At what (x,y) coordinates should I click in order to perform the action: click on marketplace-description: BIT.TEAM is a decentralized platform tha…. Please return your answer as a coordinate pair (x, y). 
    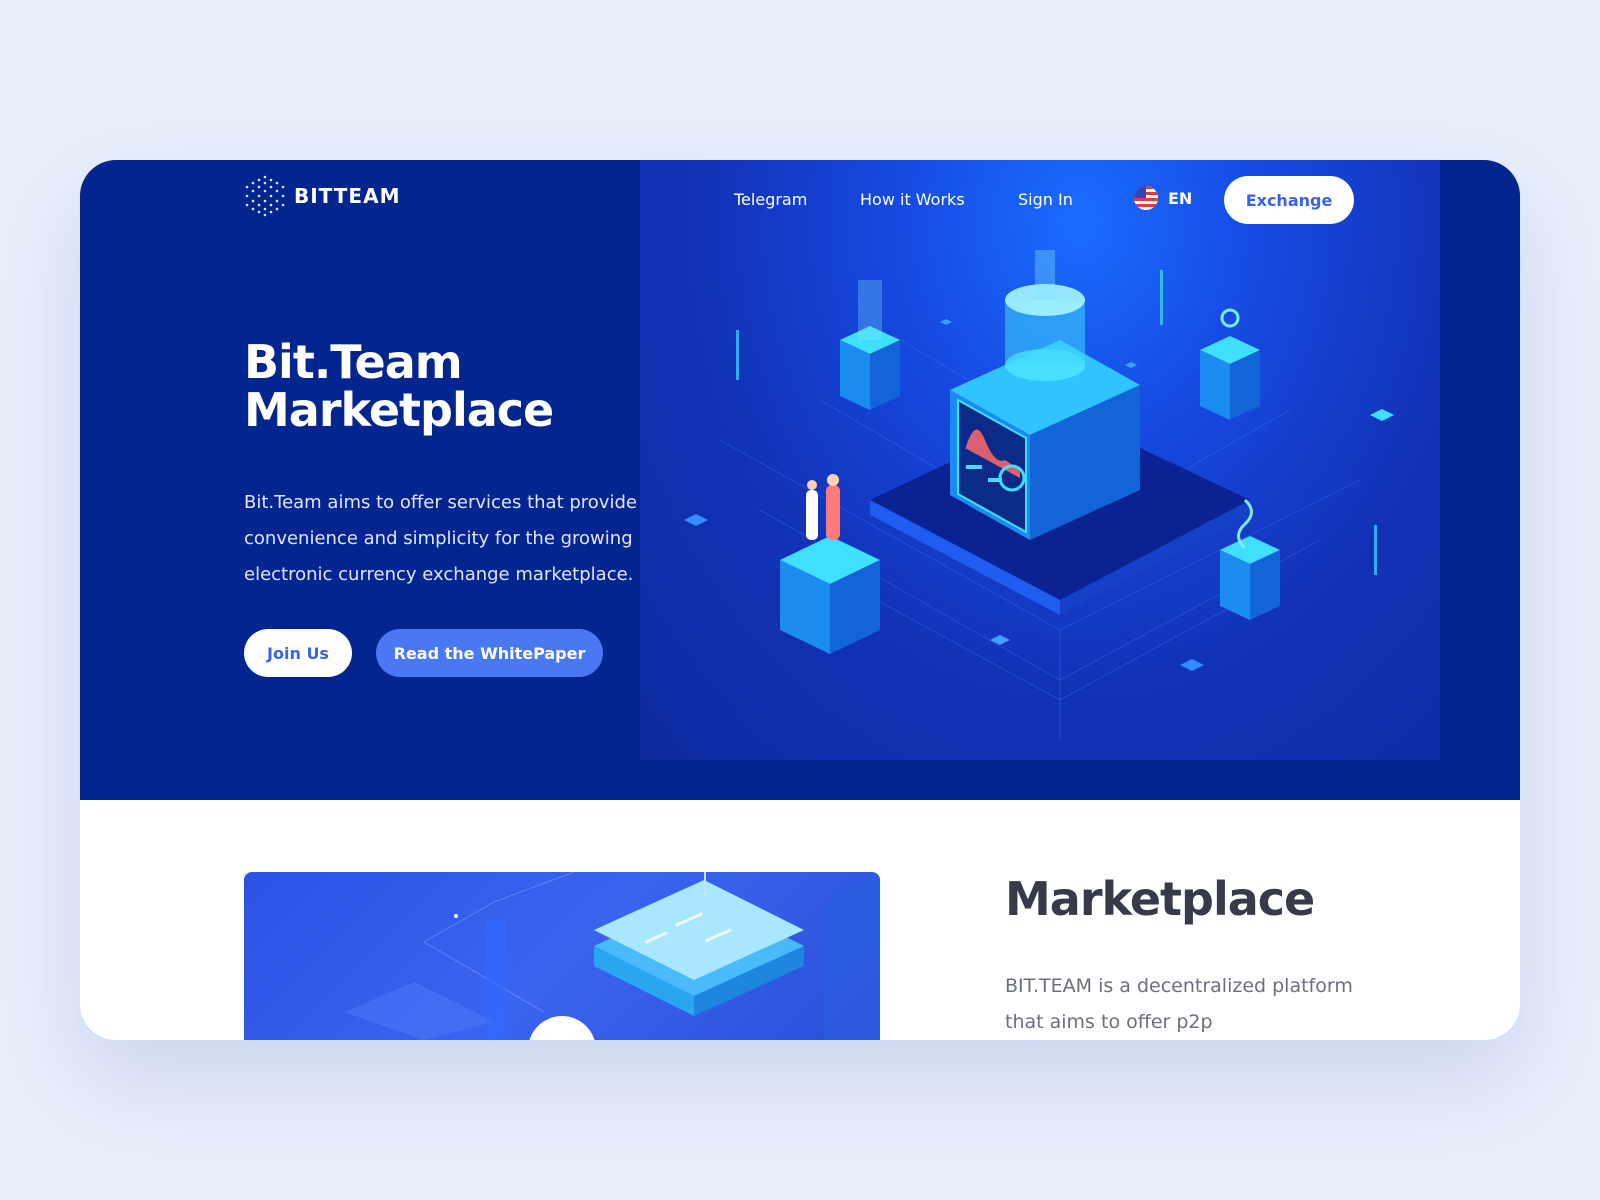
    Looking at the image, I should click on (1179, 1004).